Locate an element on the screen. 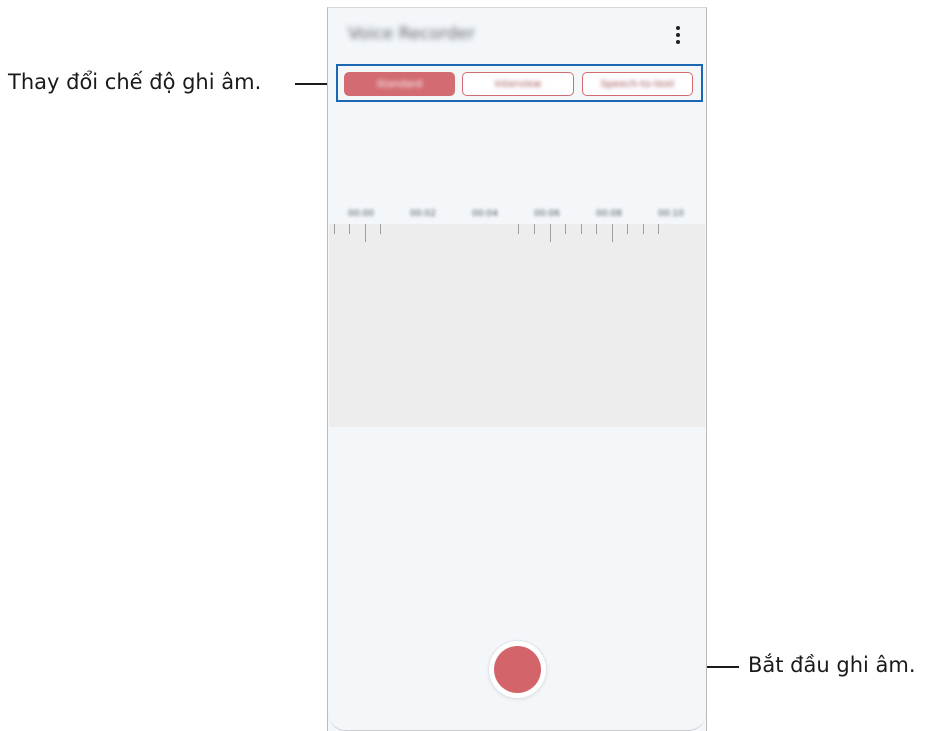 Image resolution: width=928 pixels, height=731 pixels. mode-interview-button: Interview is located at coordinates (518, 84).